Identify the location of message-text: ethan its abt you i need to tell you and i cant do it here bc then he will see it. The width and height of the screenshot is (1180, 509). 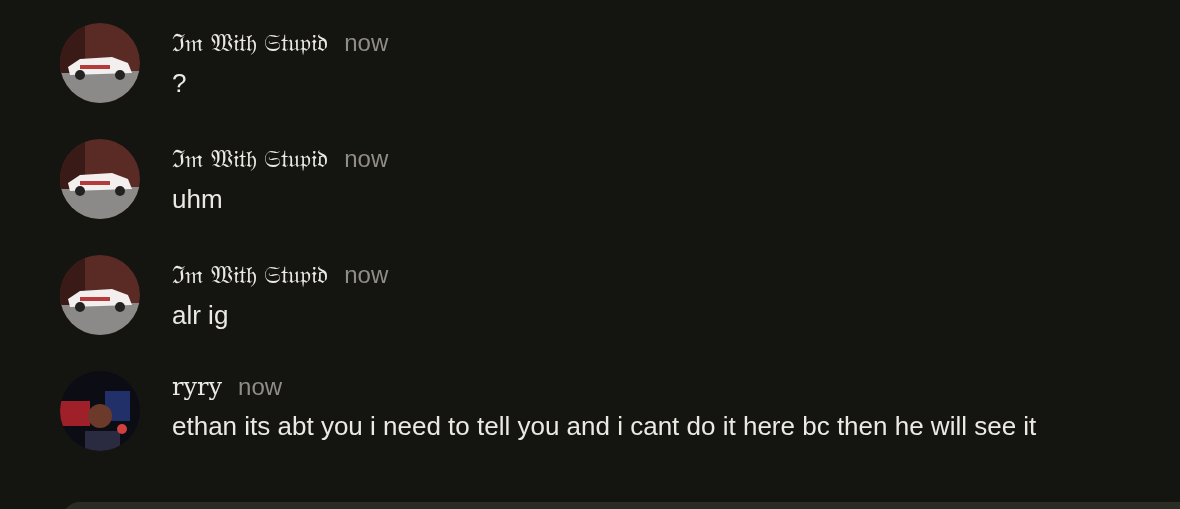
(604, 426).